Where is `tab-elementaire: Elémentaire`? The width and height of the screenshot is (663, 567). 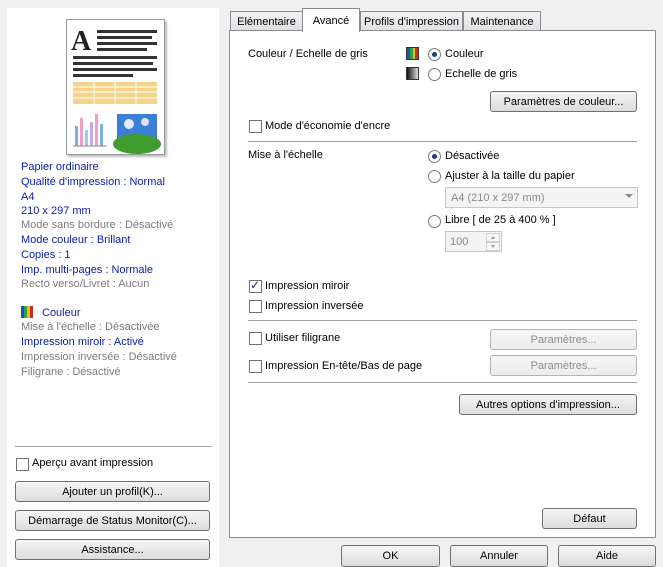
tab-elementaire: Elémentaire is located at coordinates (266, 21).